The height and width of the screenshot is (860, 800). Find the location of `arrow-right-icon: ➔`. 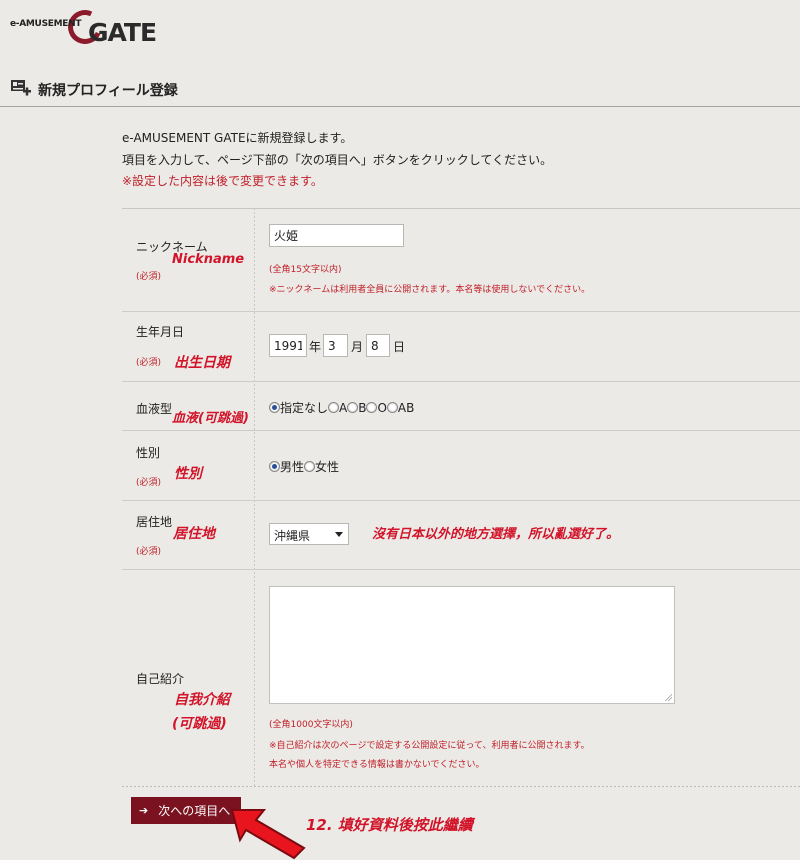

arrow-right-icon: ➔ is located at coordinates (144, 810).